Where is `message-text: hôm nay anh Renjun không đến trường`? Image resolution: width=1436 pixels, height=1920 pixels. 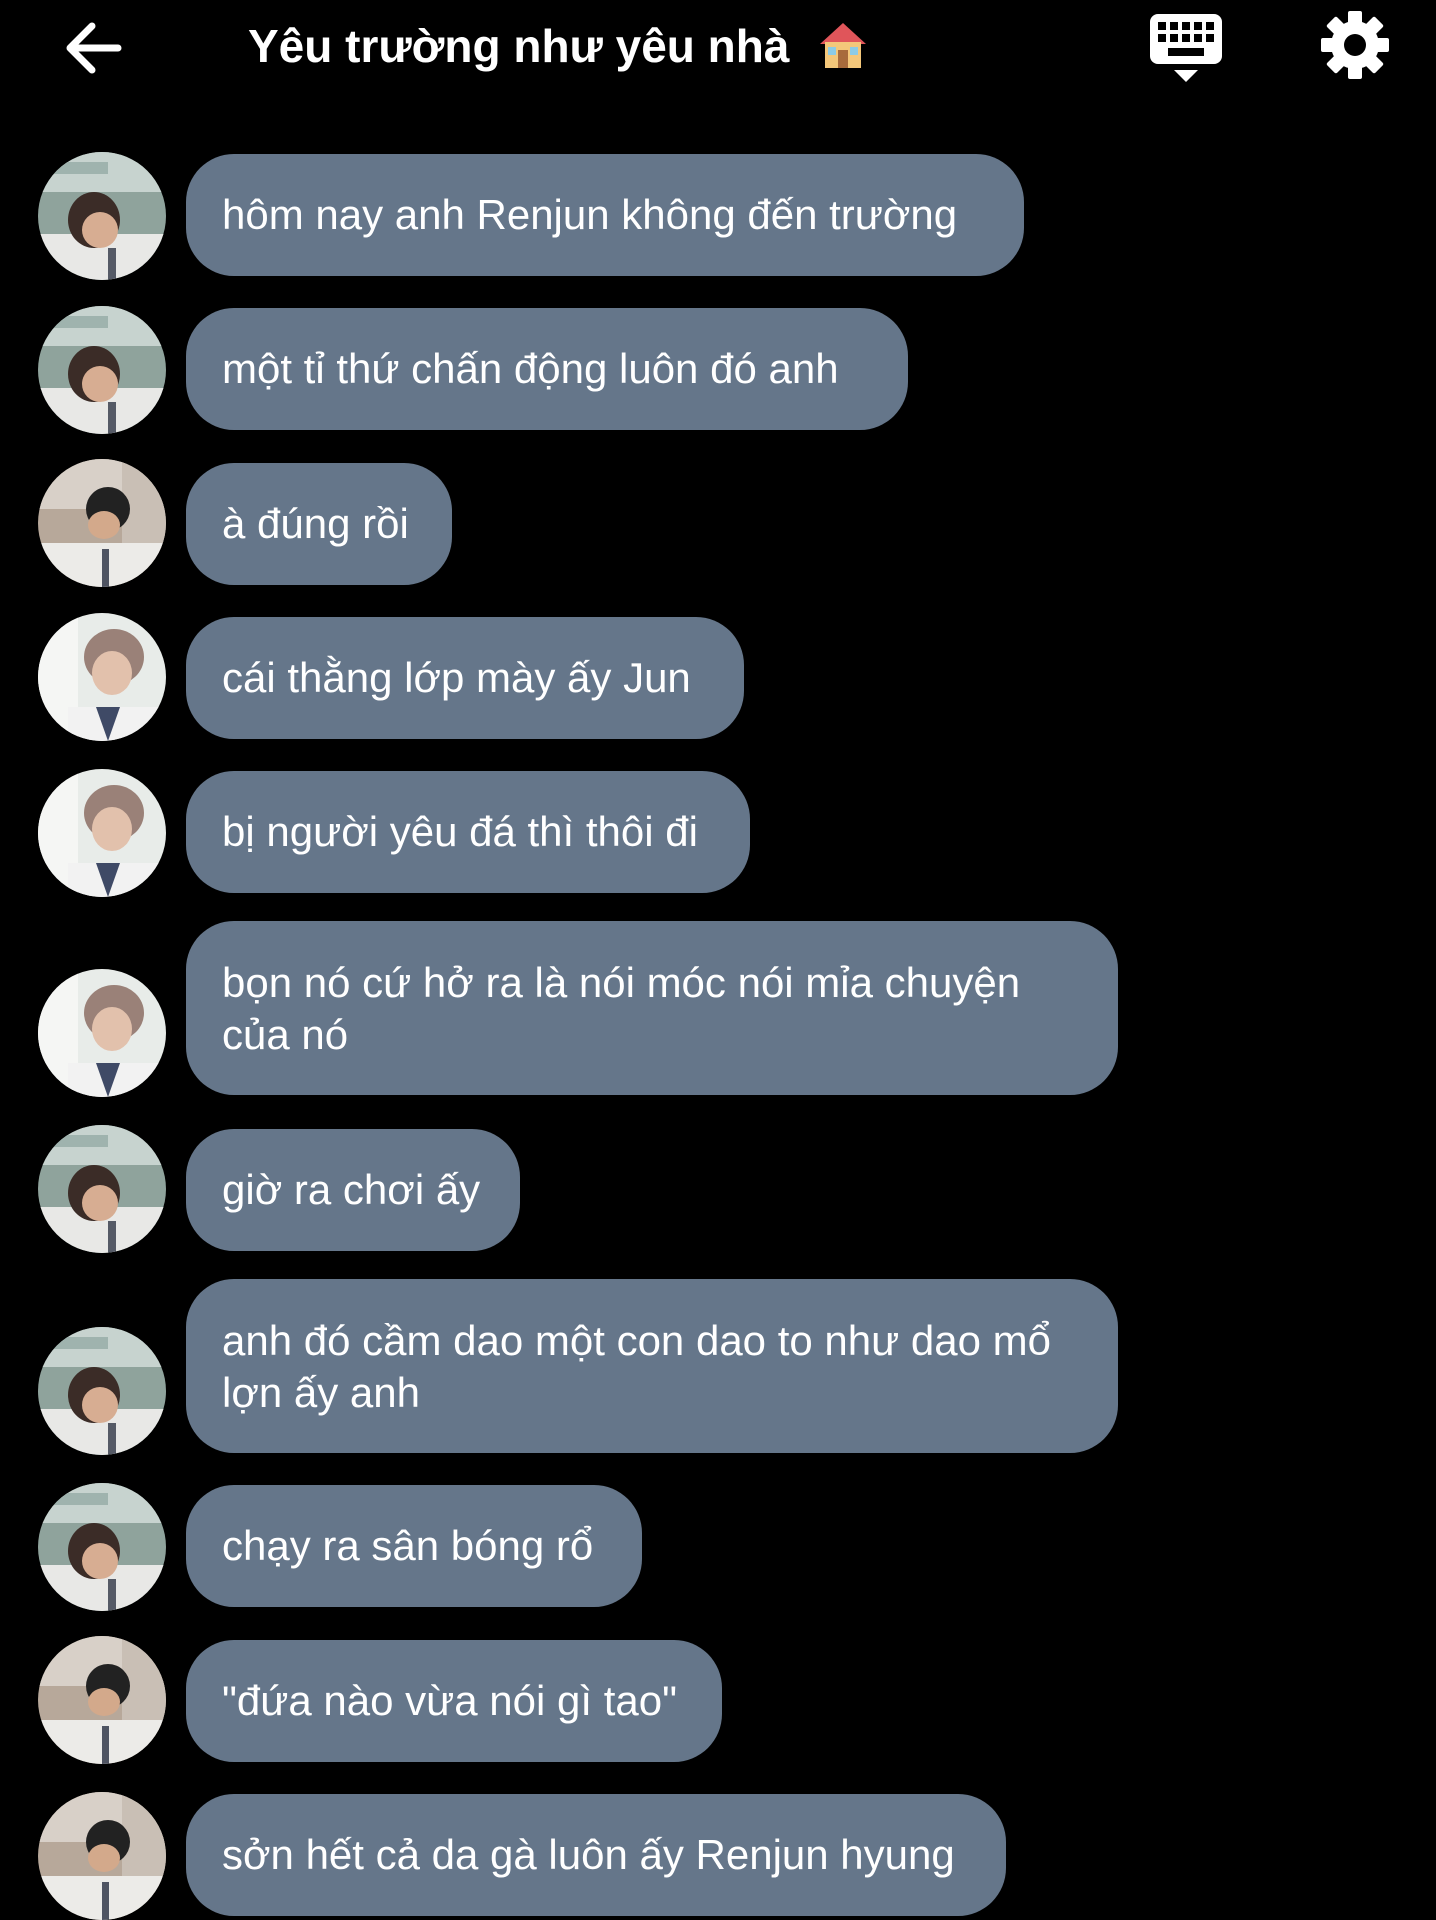
message-text: hôm nay anh Renjun không đến trường is located at coordinates (590, 214).